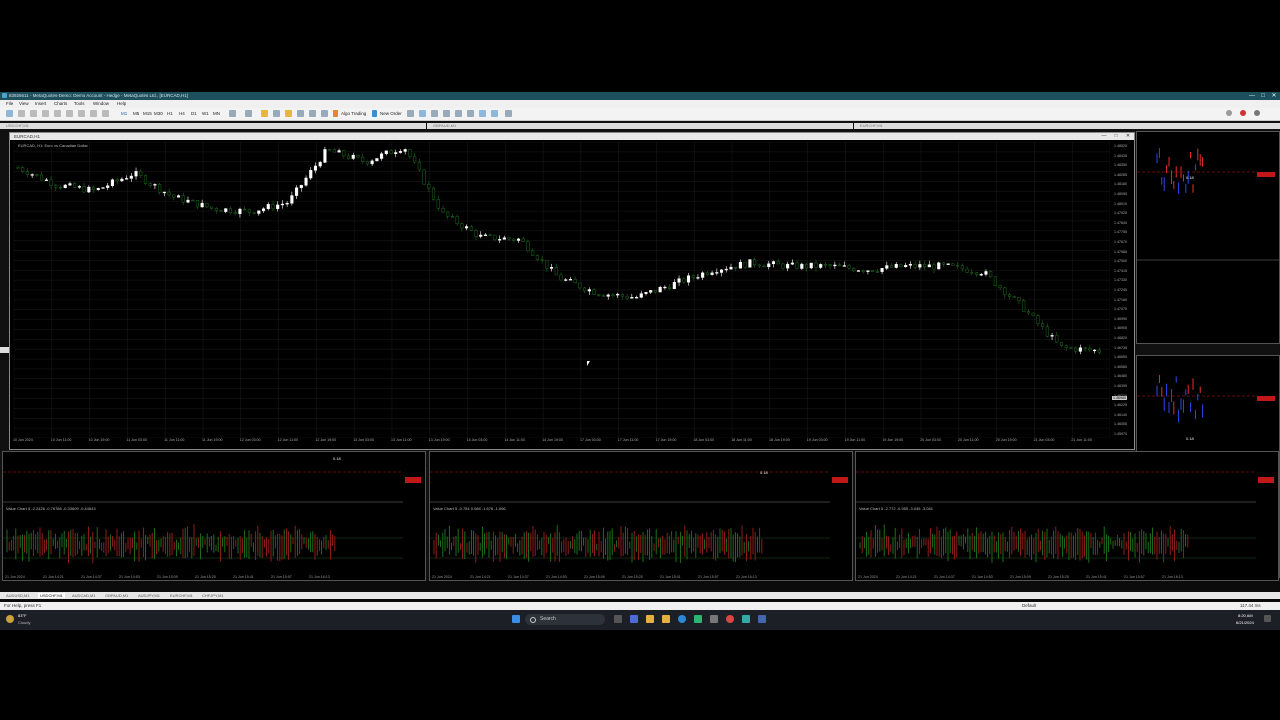 The image size is (1280, 720). What do you see at coordinates (618, 619) in the screenshot?
I see `task-view-icon` at bounding box center [618, 619].